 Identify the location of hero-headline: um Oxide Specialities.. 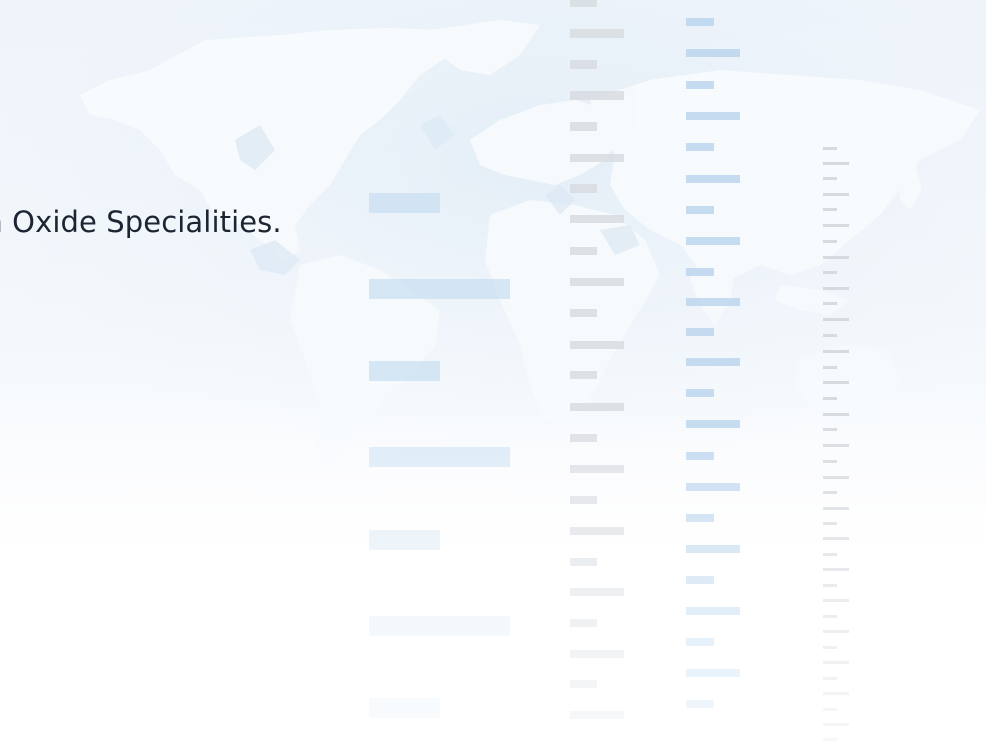
(141, 222).